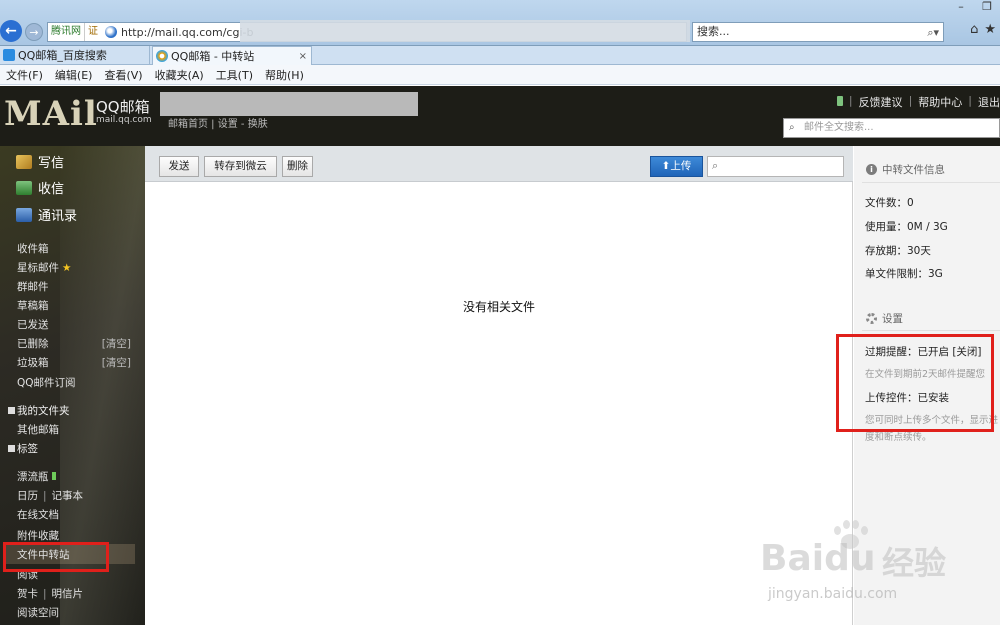 The width and height of the screenshot is (1000, 625). Describe the element at coordinates (68, 594) in the screenshot. I see `postcard-link: 明信片` at that location.